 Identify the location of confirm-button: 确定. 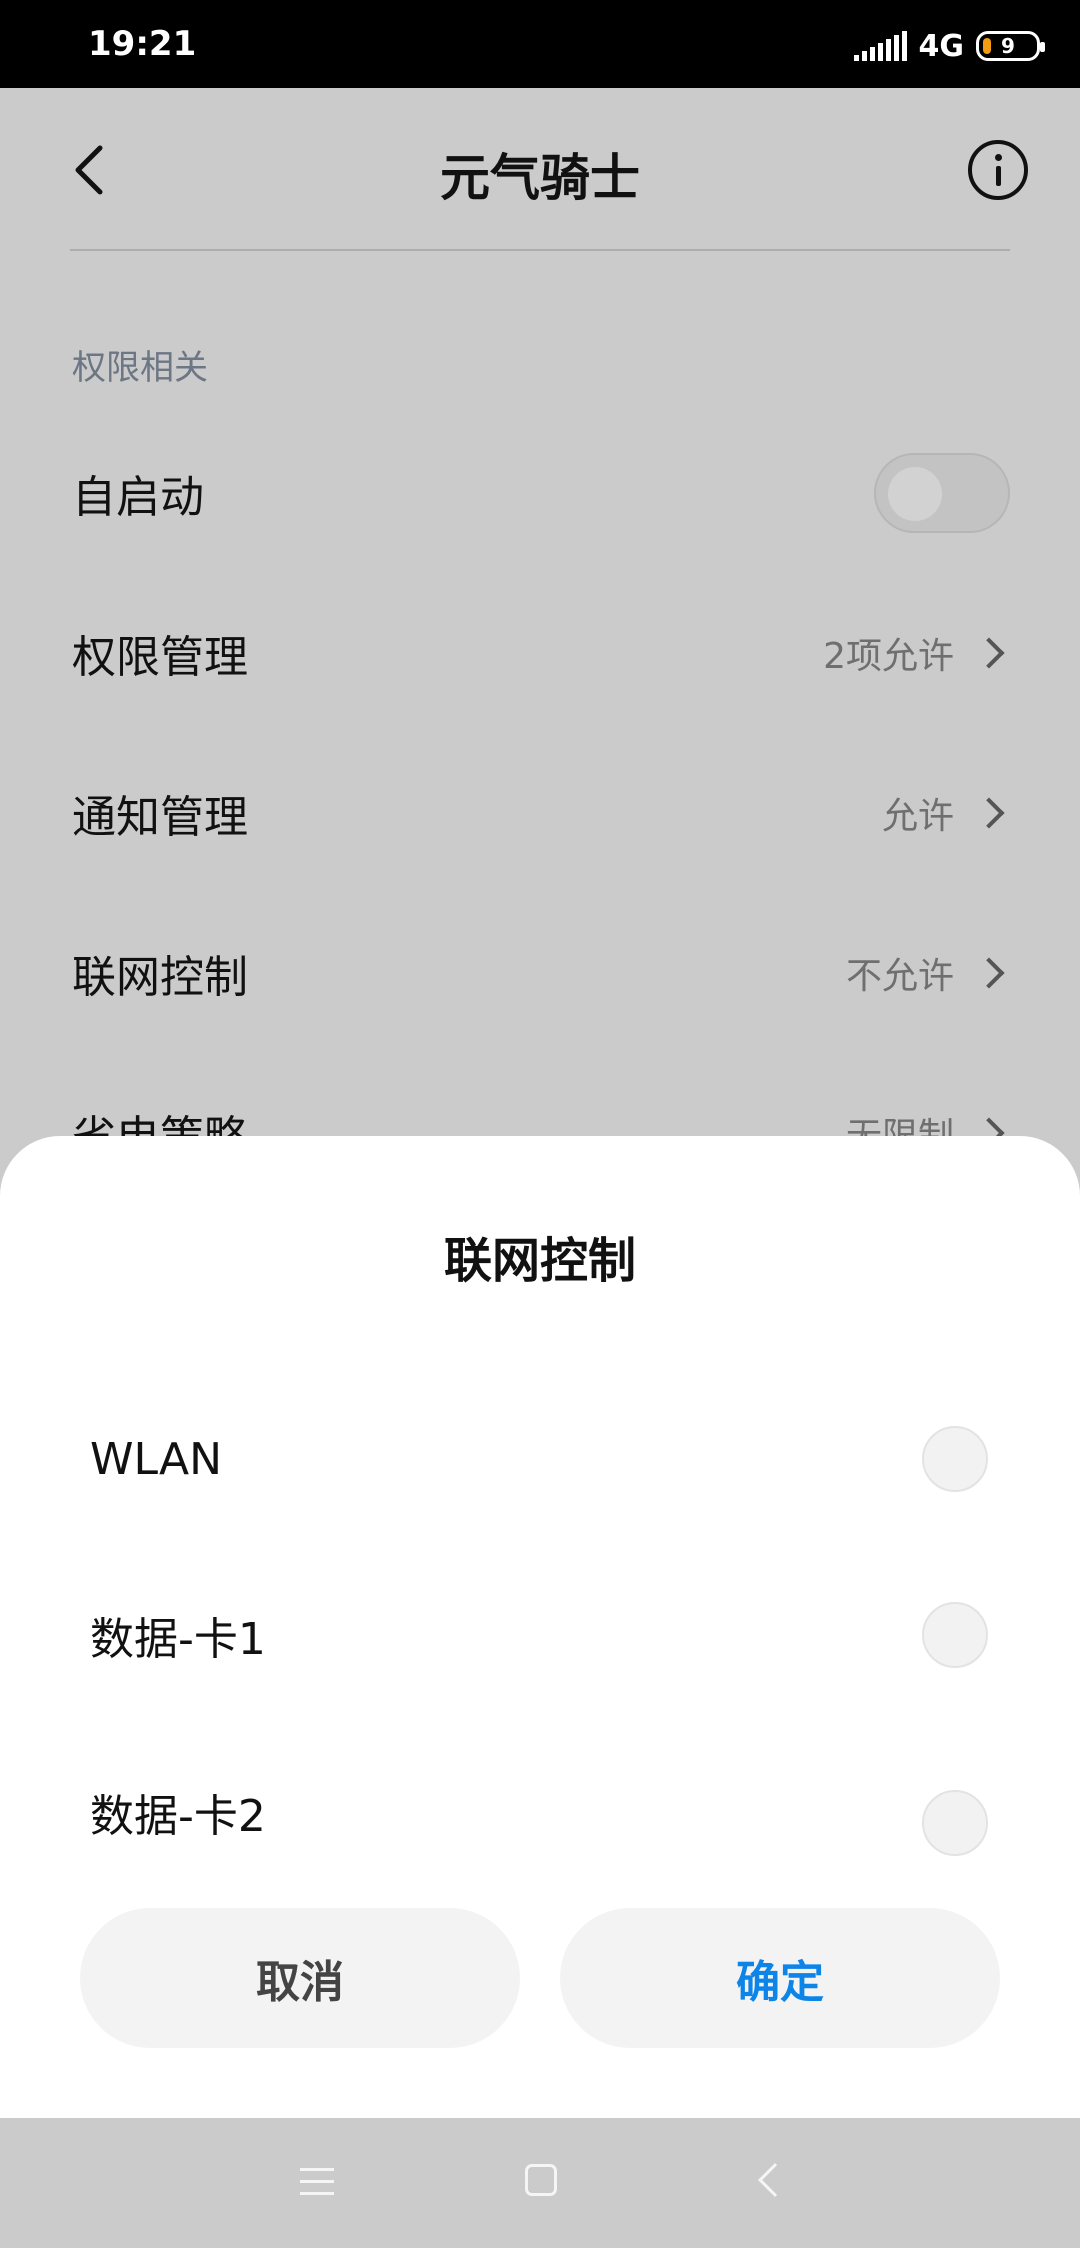
(780, 1978).